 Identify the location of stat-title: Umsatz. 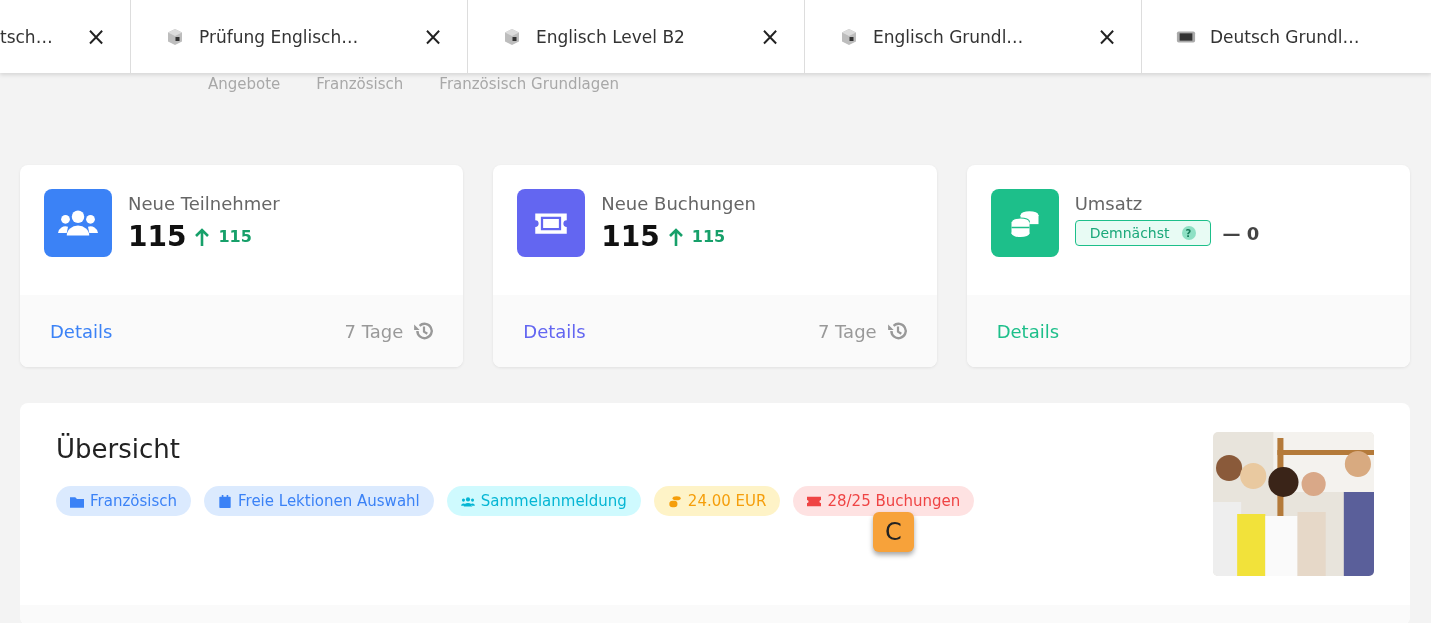
(1109, 203).